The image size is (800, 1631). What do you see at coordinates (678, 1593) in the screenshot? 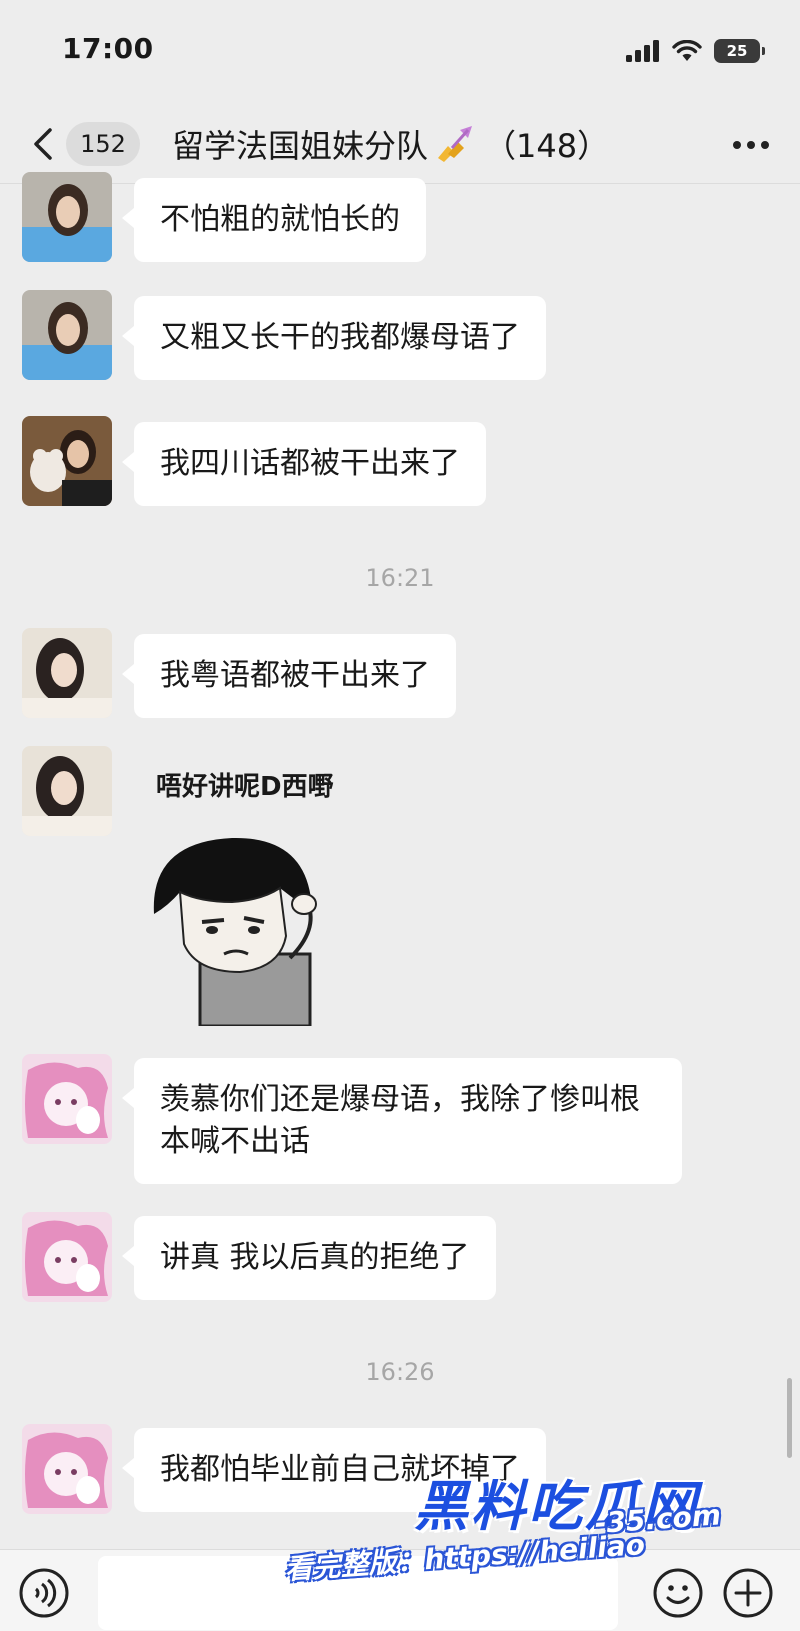
I see `emoji-icon` at bounding box center [678, 1593].